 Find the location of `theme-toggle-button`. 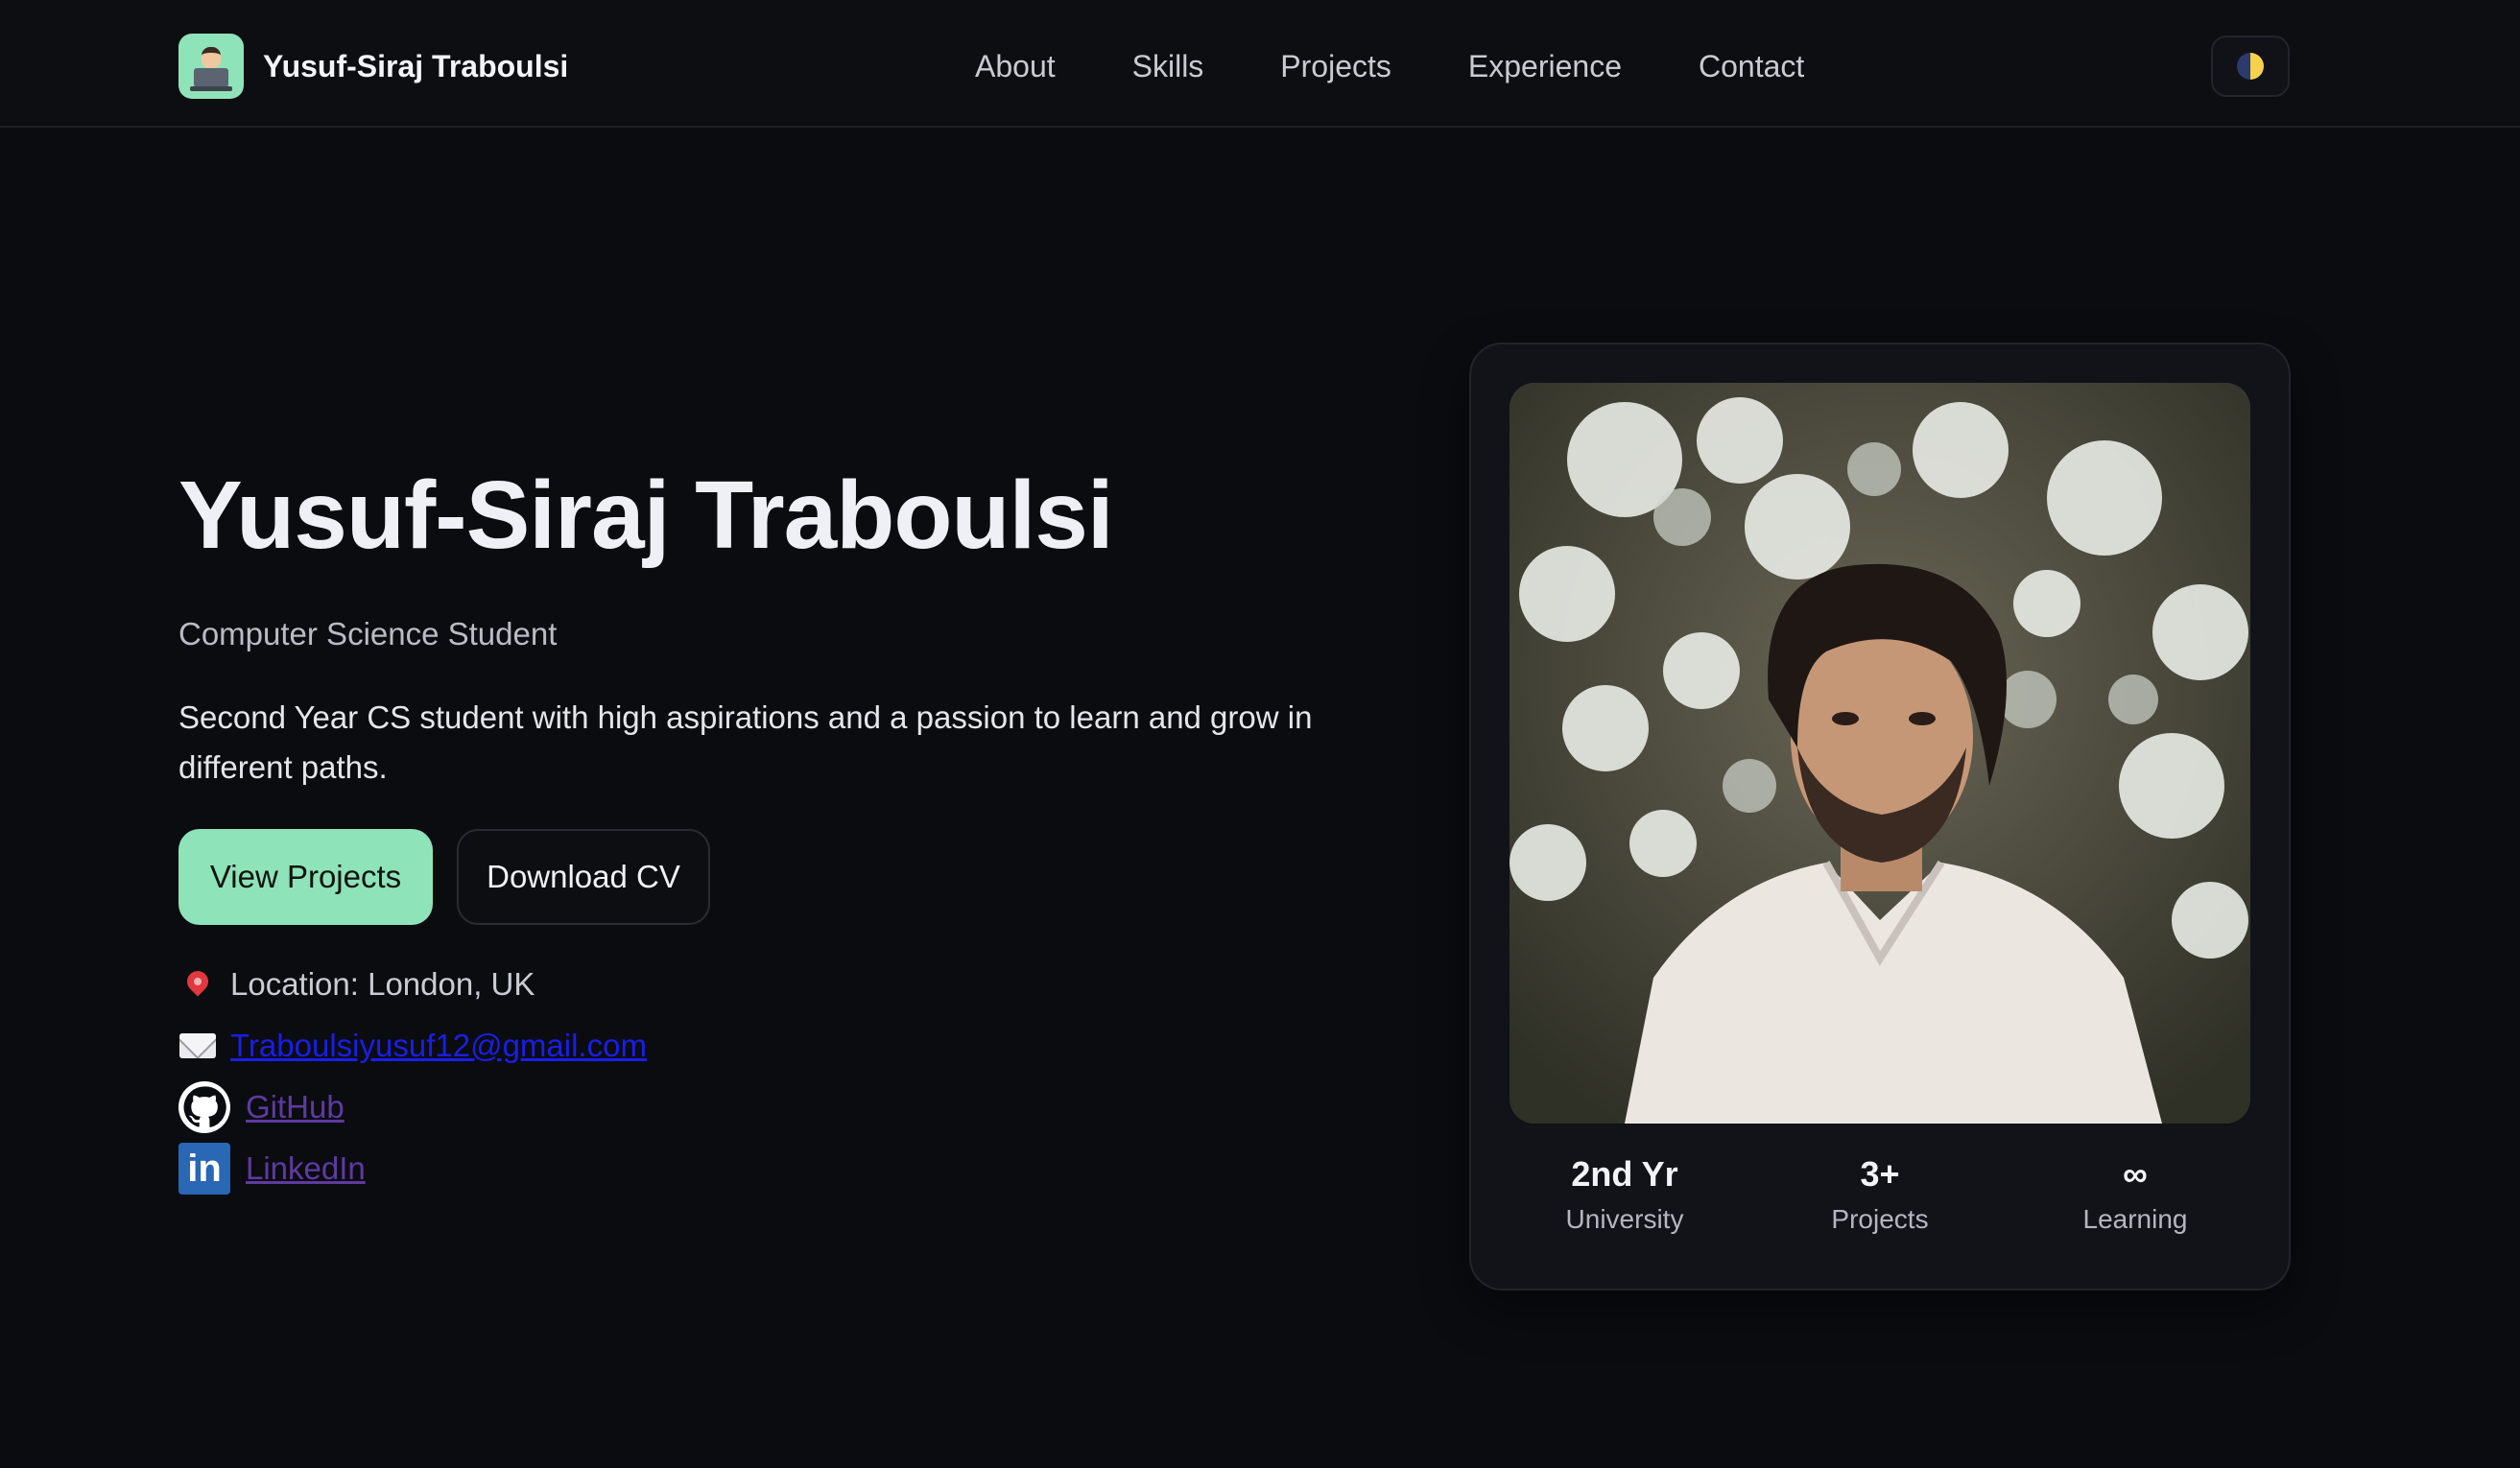

theme-toggle-button is located at coordinates (2251, 66).